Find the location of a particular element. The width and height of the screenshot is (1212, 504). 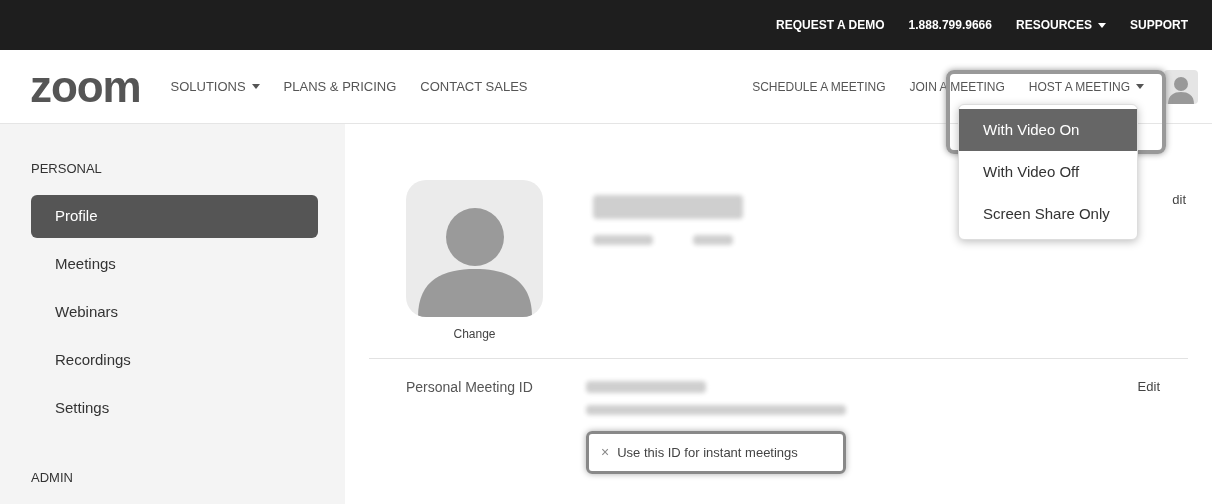

sidebar-item: Profile is located at coordinates (174, 216).